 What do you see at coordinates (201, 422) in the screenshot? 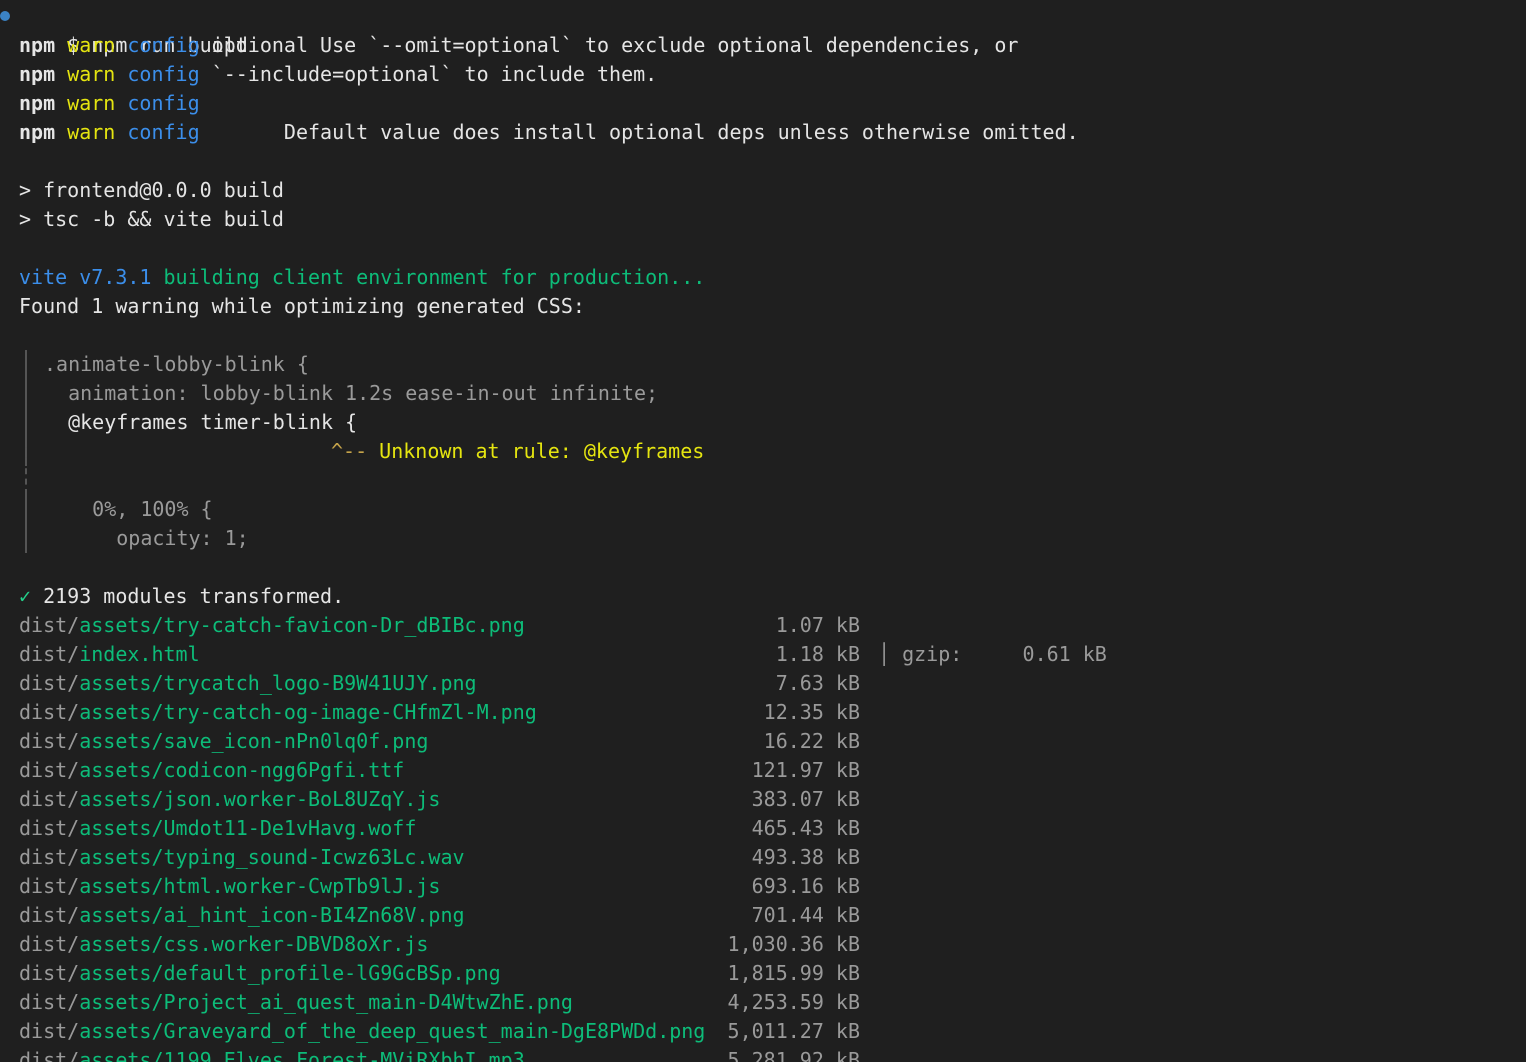
I see `css-snippet-error-line: @keyframes timer-blink {` at bounding box center [201, 422].